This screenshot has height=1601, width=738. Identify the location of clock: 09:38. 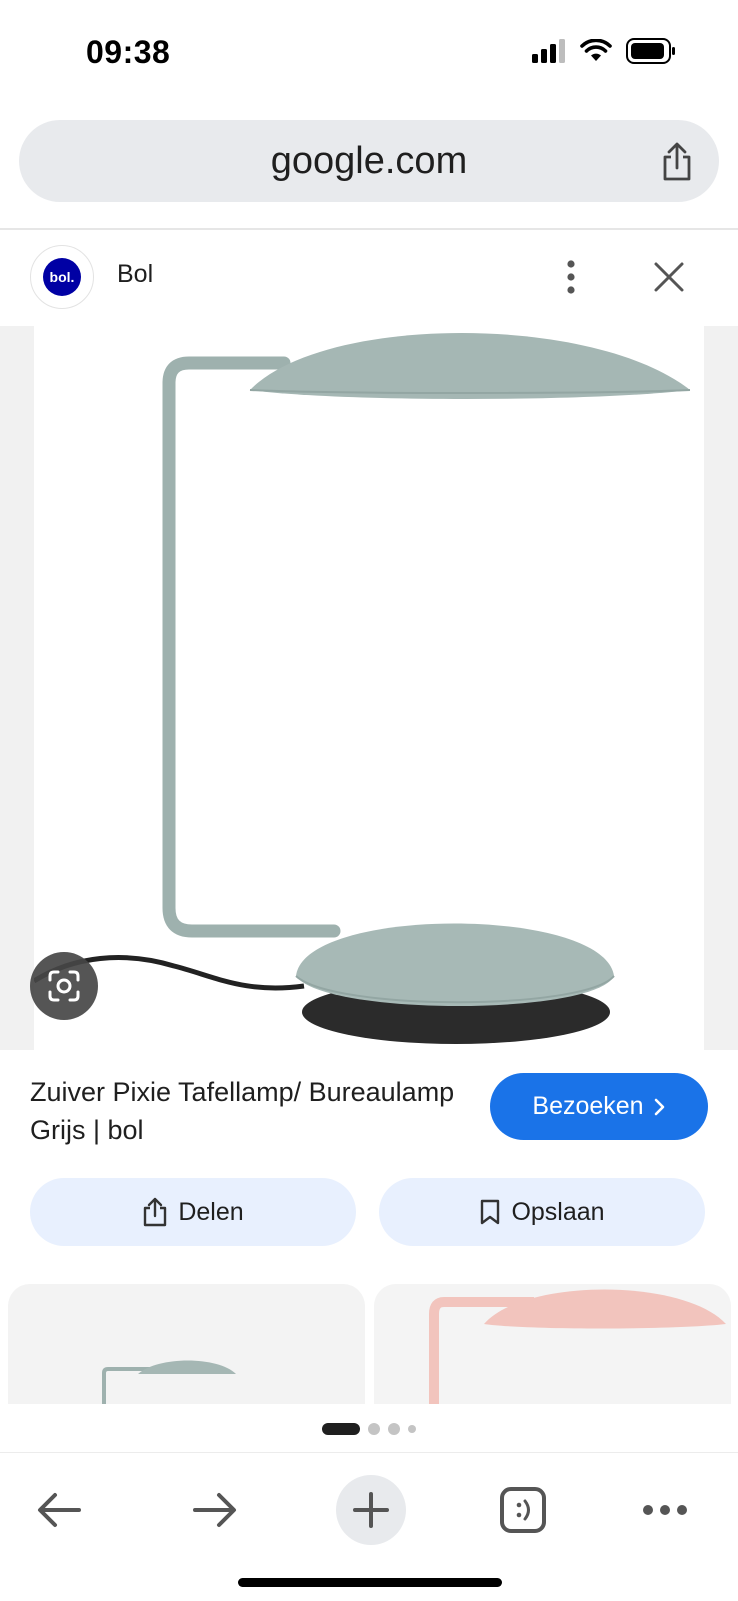
(128, 52).